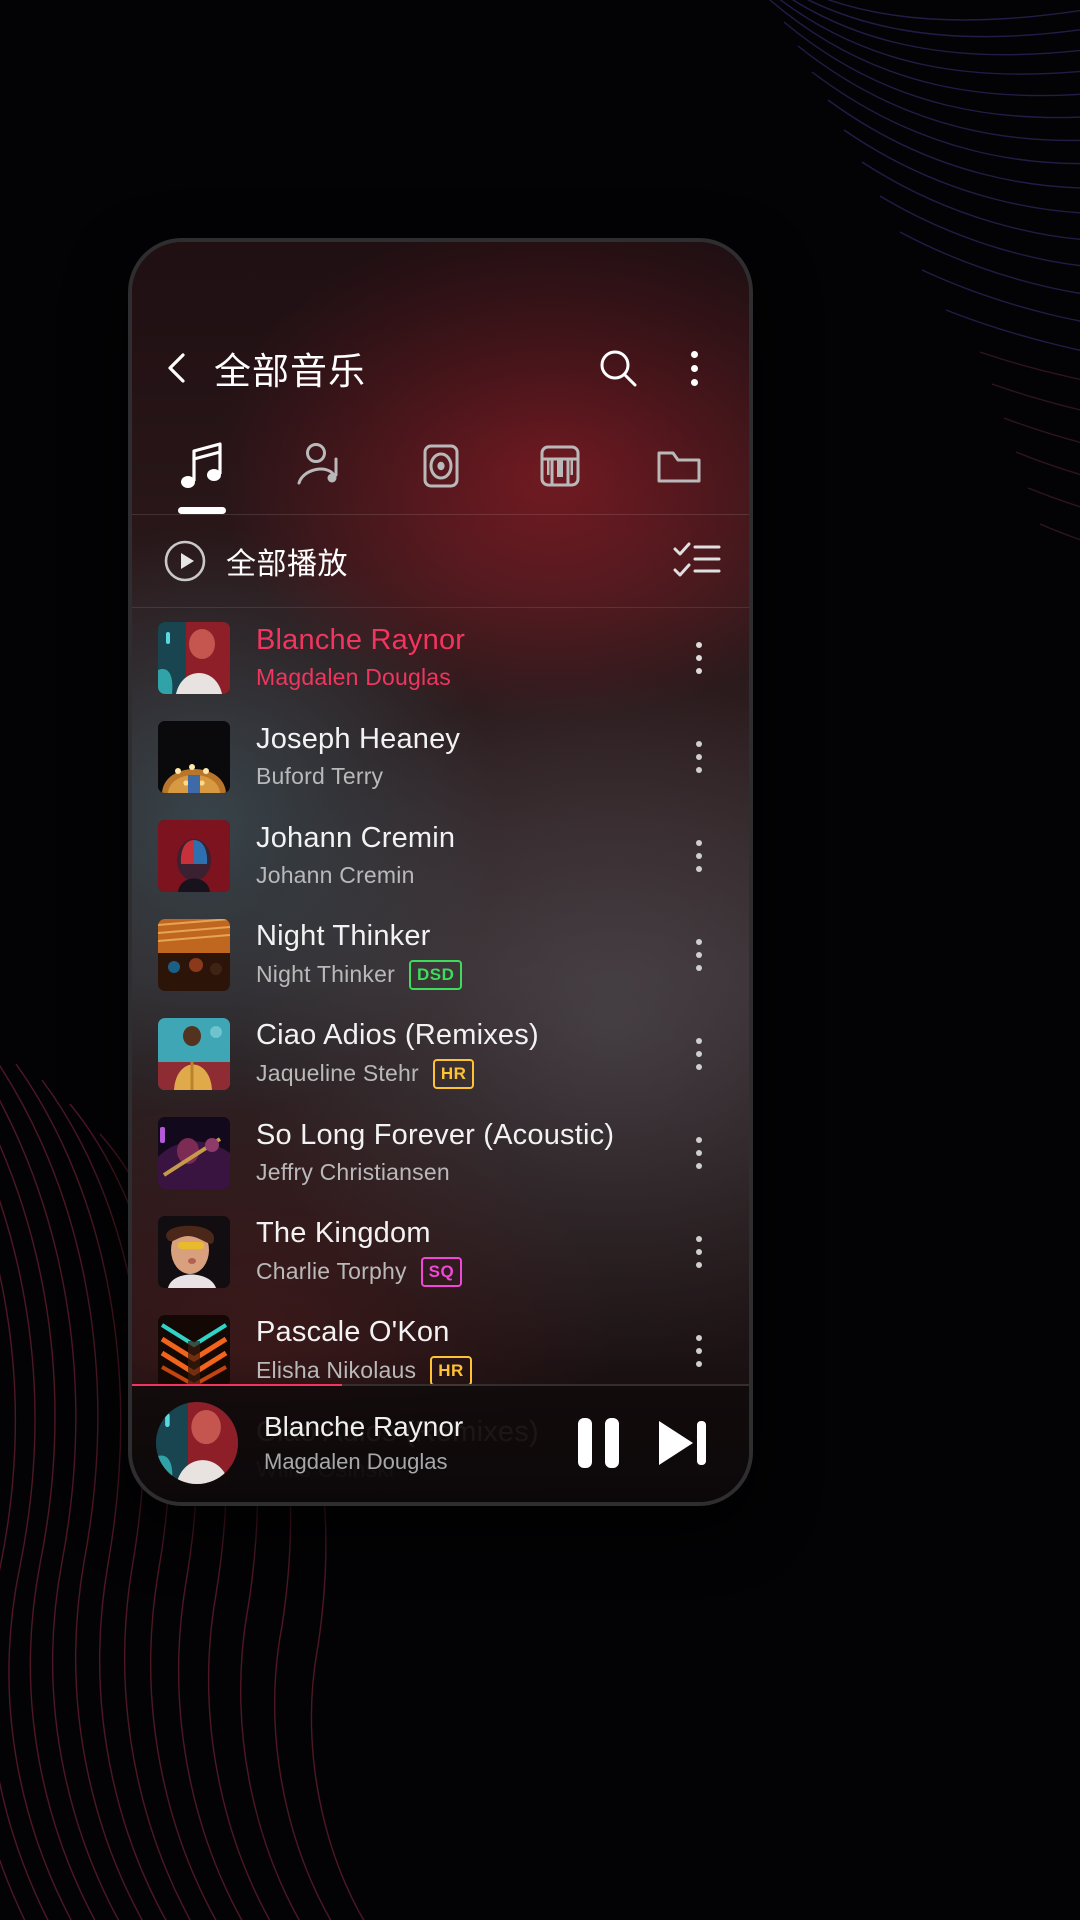  What do you see at coordinates (697, 561) in the screenshot?
I see `checklist-icon` at bounding box center [697, 561].